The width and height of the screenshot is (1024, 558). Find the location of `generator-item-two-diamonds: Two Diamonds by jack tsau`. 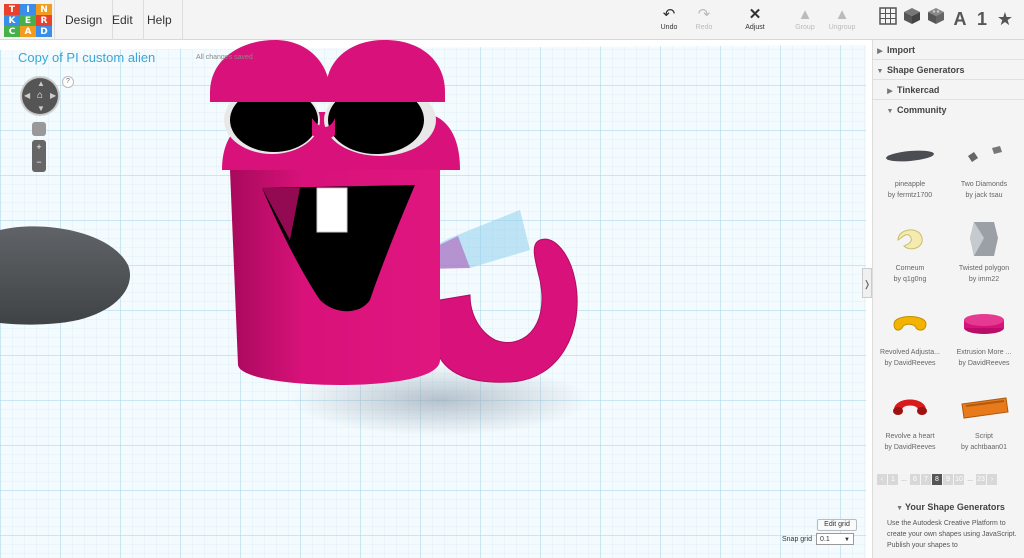

generator-item-two-diamonds: Two Diamonds by jack tsau is located at coordinates (984, 173).